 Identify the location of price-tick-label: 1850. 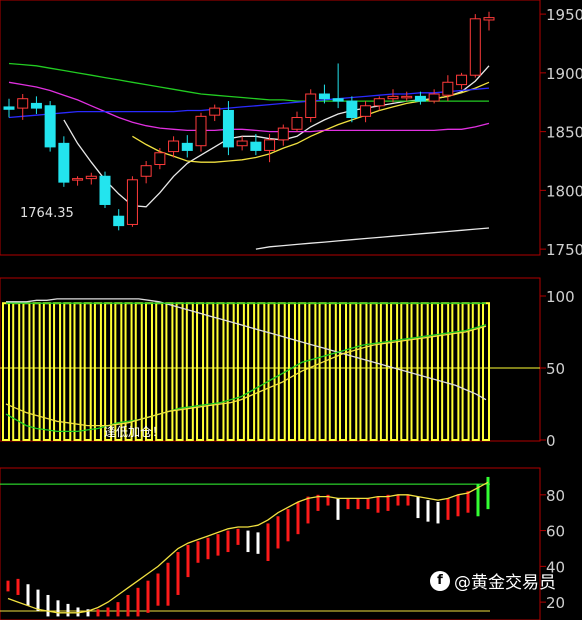
(564, 133).